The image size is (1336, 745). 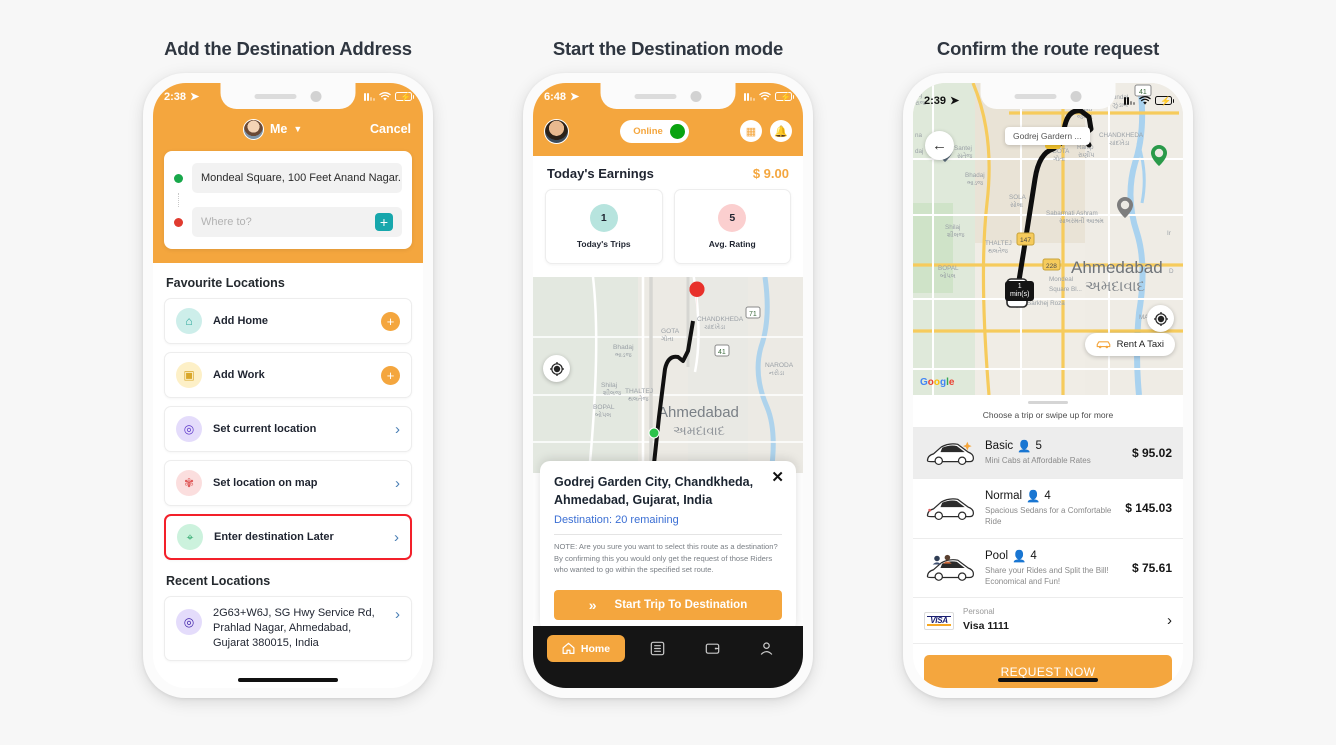 What do you see at coordinates (385, 96) in the screenshot?
I see `wifi-icon` at bounding box center [385, 96].